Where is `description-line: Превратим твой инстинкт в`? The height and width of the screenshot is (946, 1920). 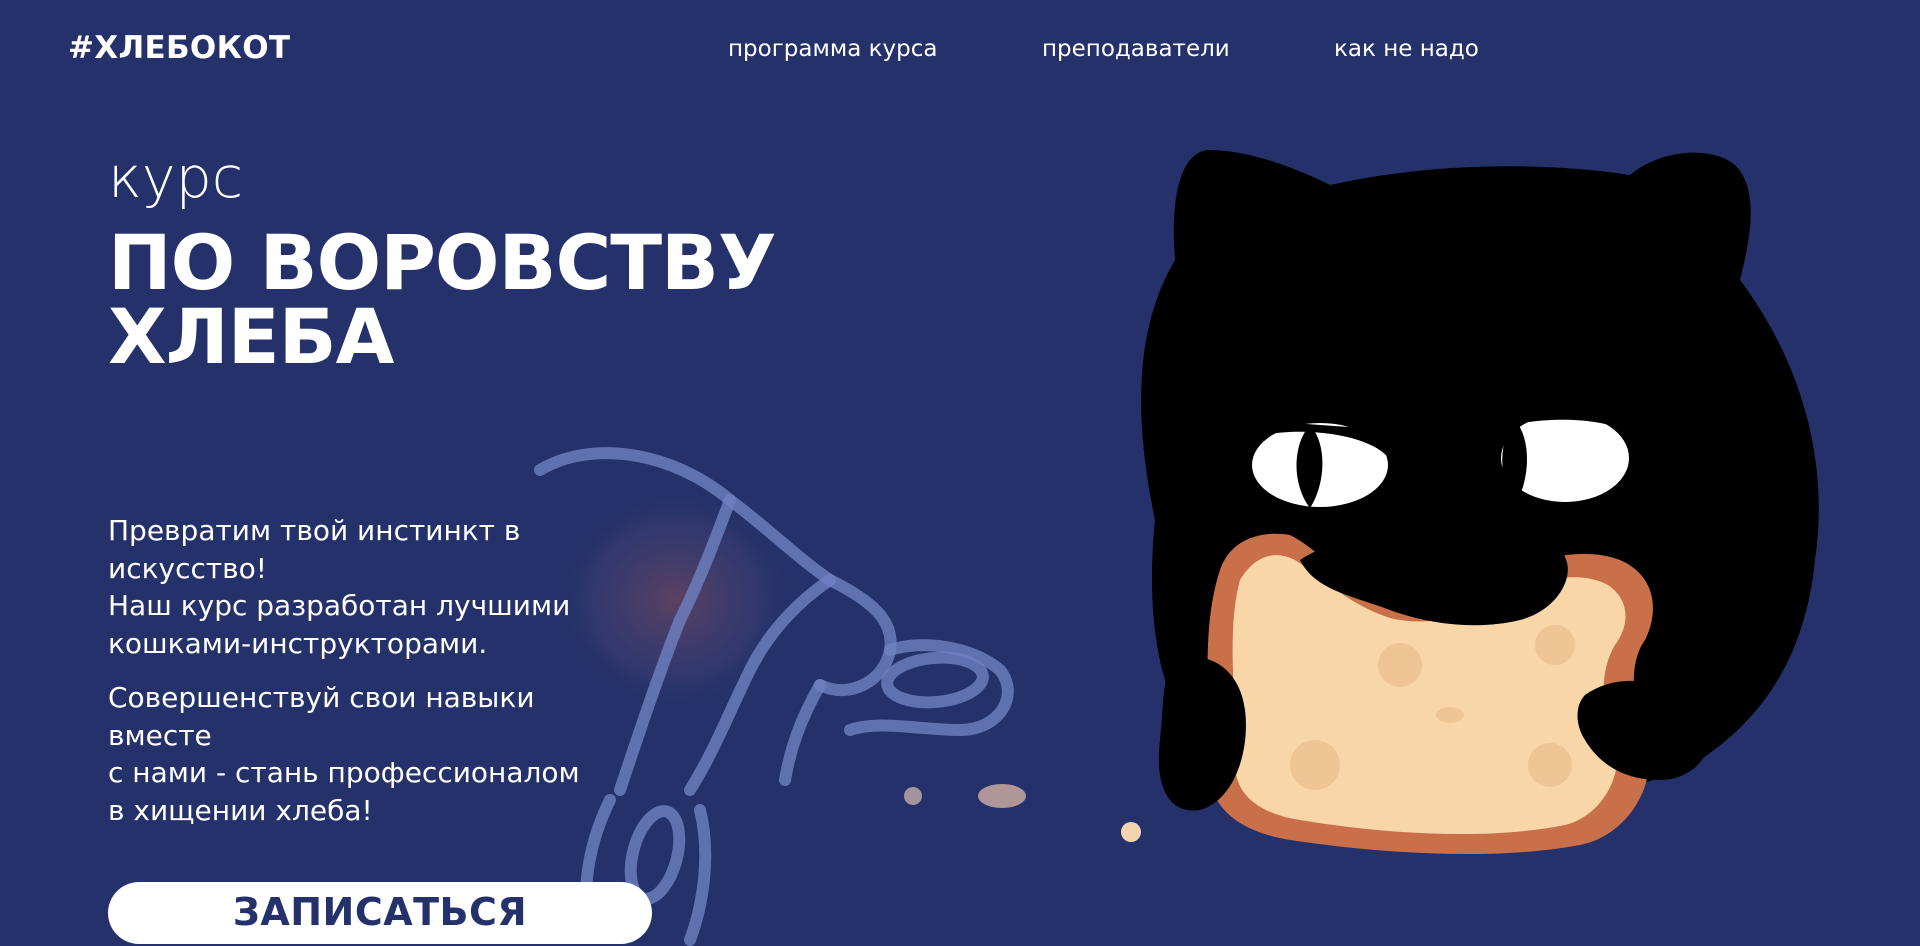 description-line: Превратим твой инстинкт в is located at coordinates (314, 530).